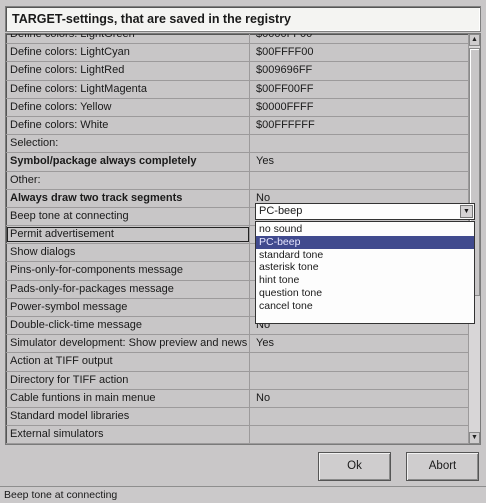  What do you see at coordinates (281, 211) in the screenshot?
I see `beep-tone-selected-value: PC-beep` at bounding box center [281, 211].